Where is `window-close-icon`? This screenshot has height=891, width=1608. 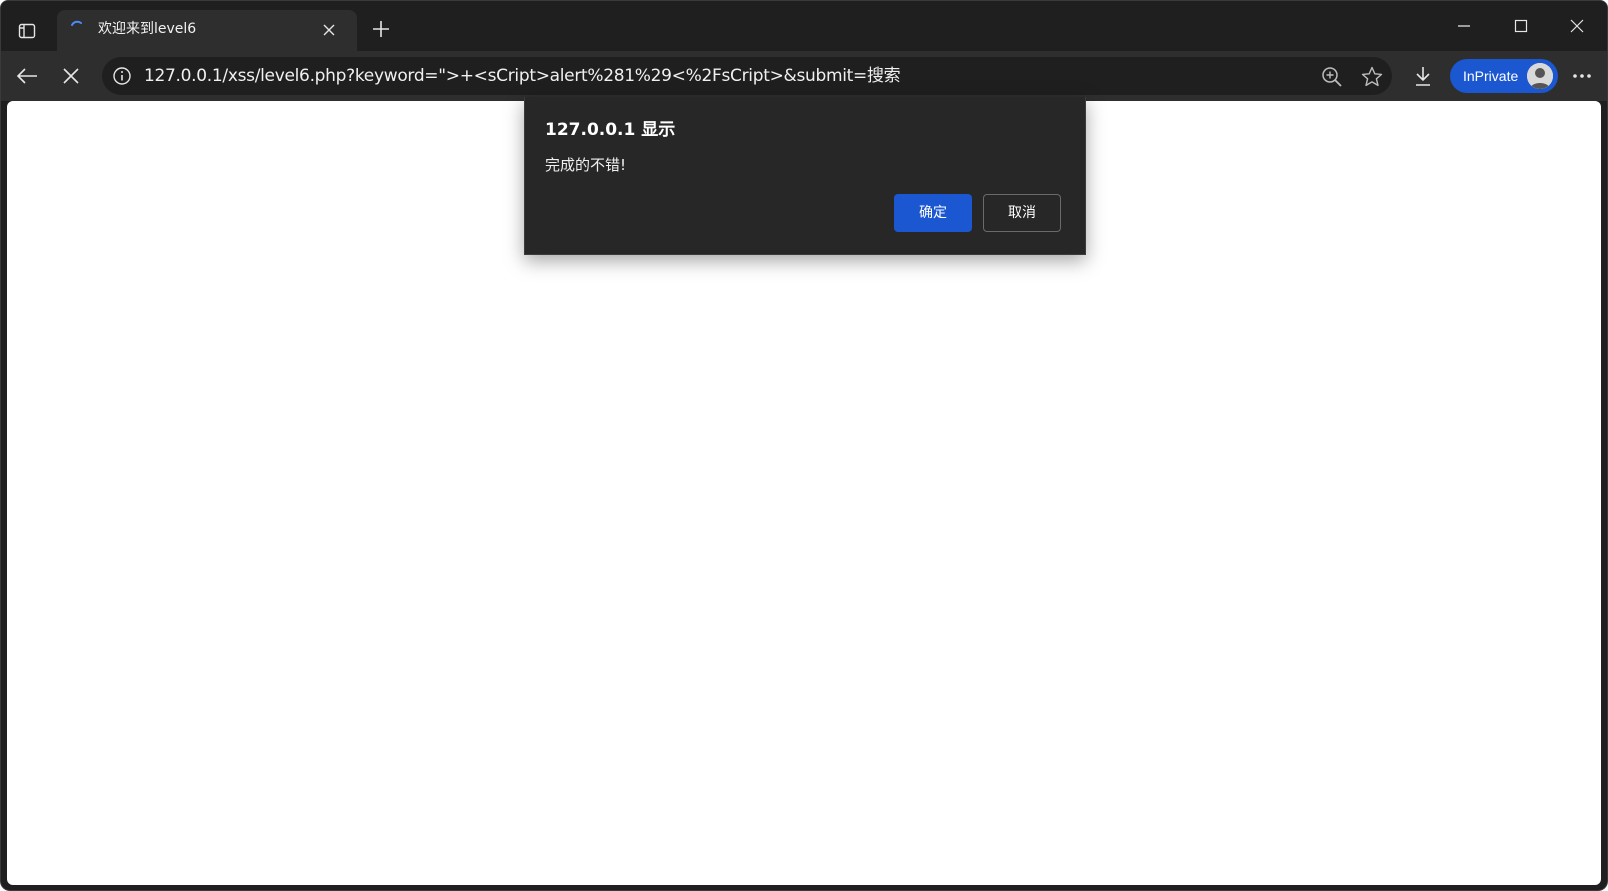
window-close-icon is located at coordinates (1577, 26).